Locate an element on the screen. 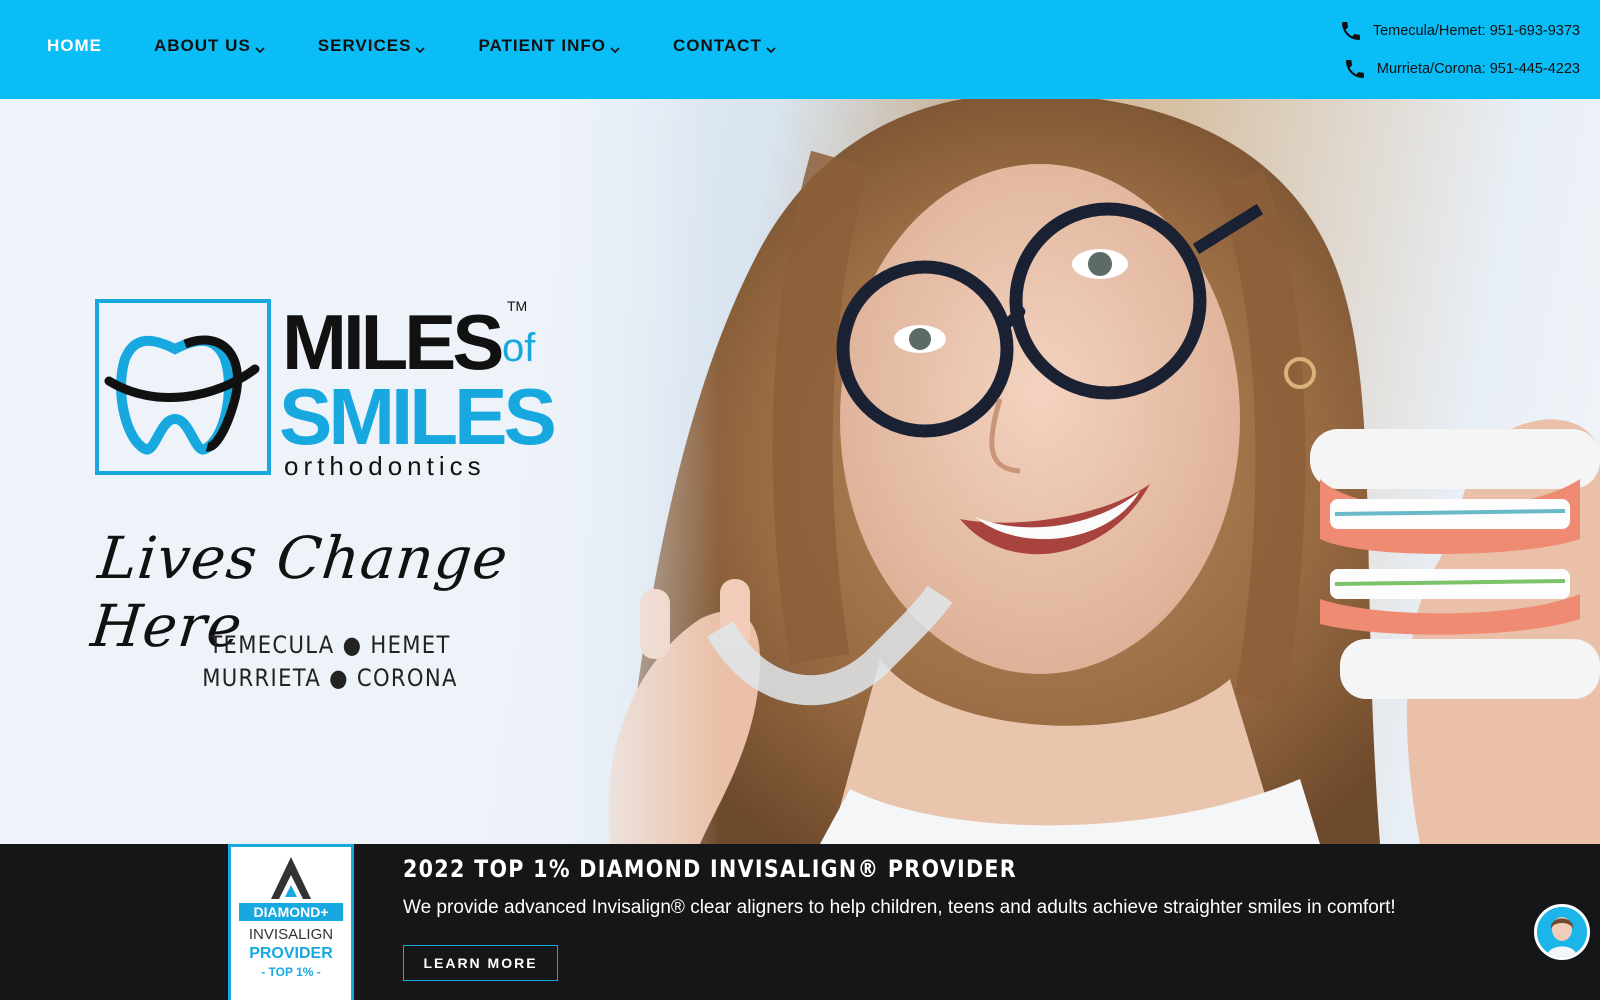 This screenshot has height=1000, width=1600. phone-link-murrieta-corona: Murrieta/Corona: 951-445-4223 is located at coordinates (1459, 69).